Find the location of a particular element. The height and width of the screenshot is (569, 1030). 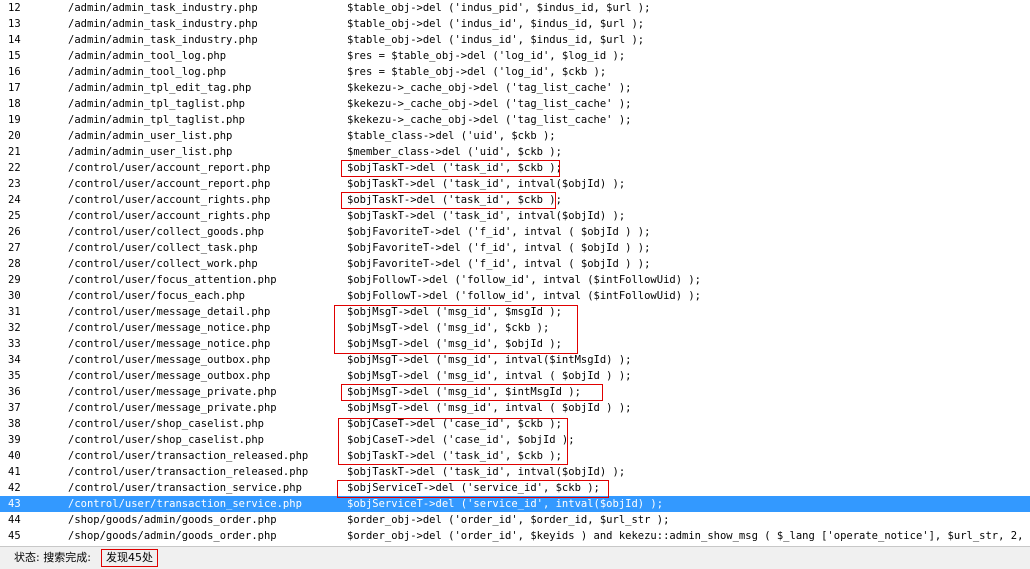

line-number: 24 is located at coordinates (14, 200).